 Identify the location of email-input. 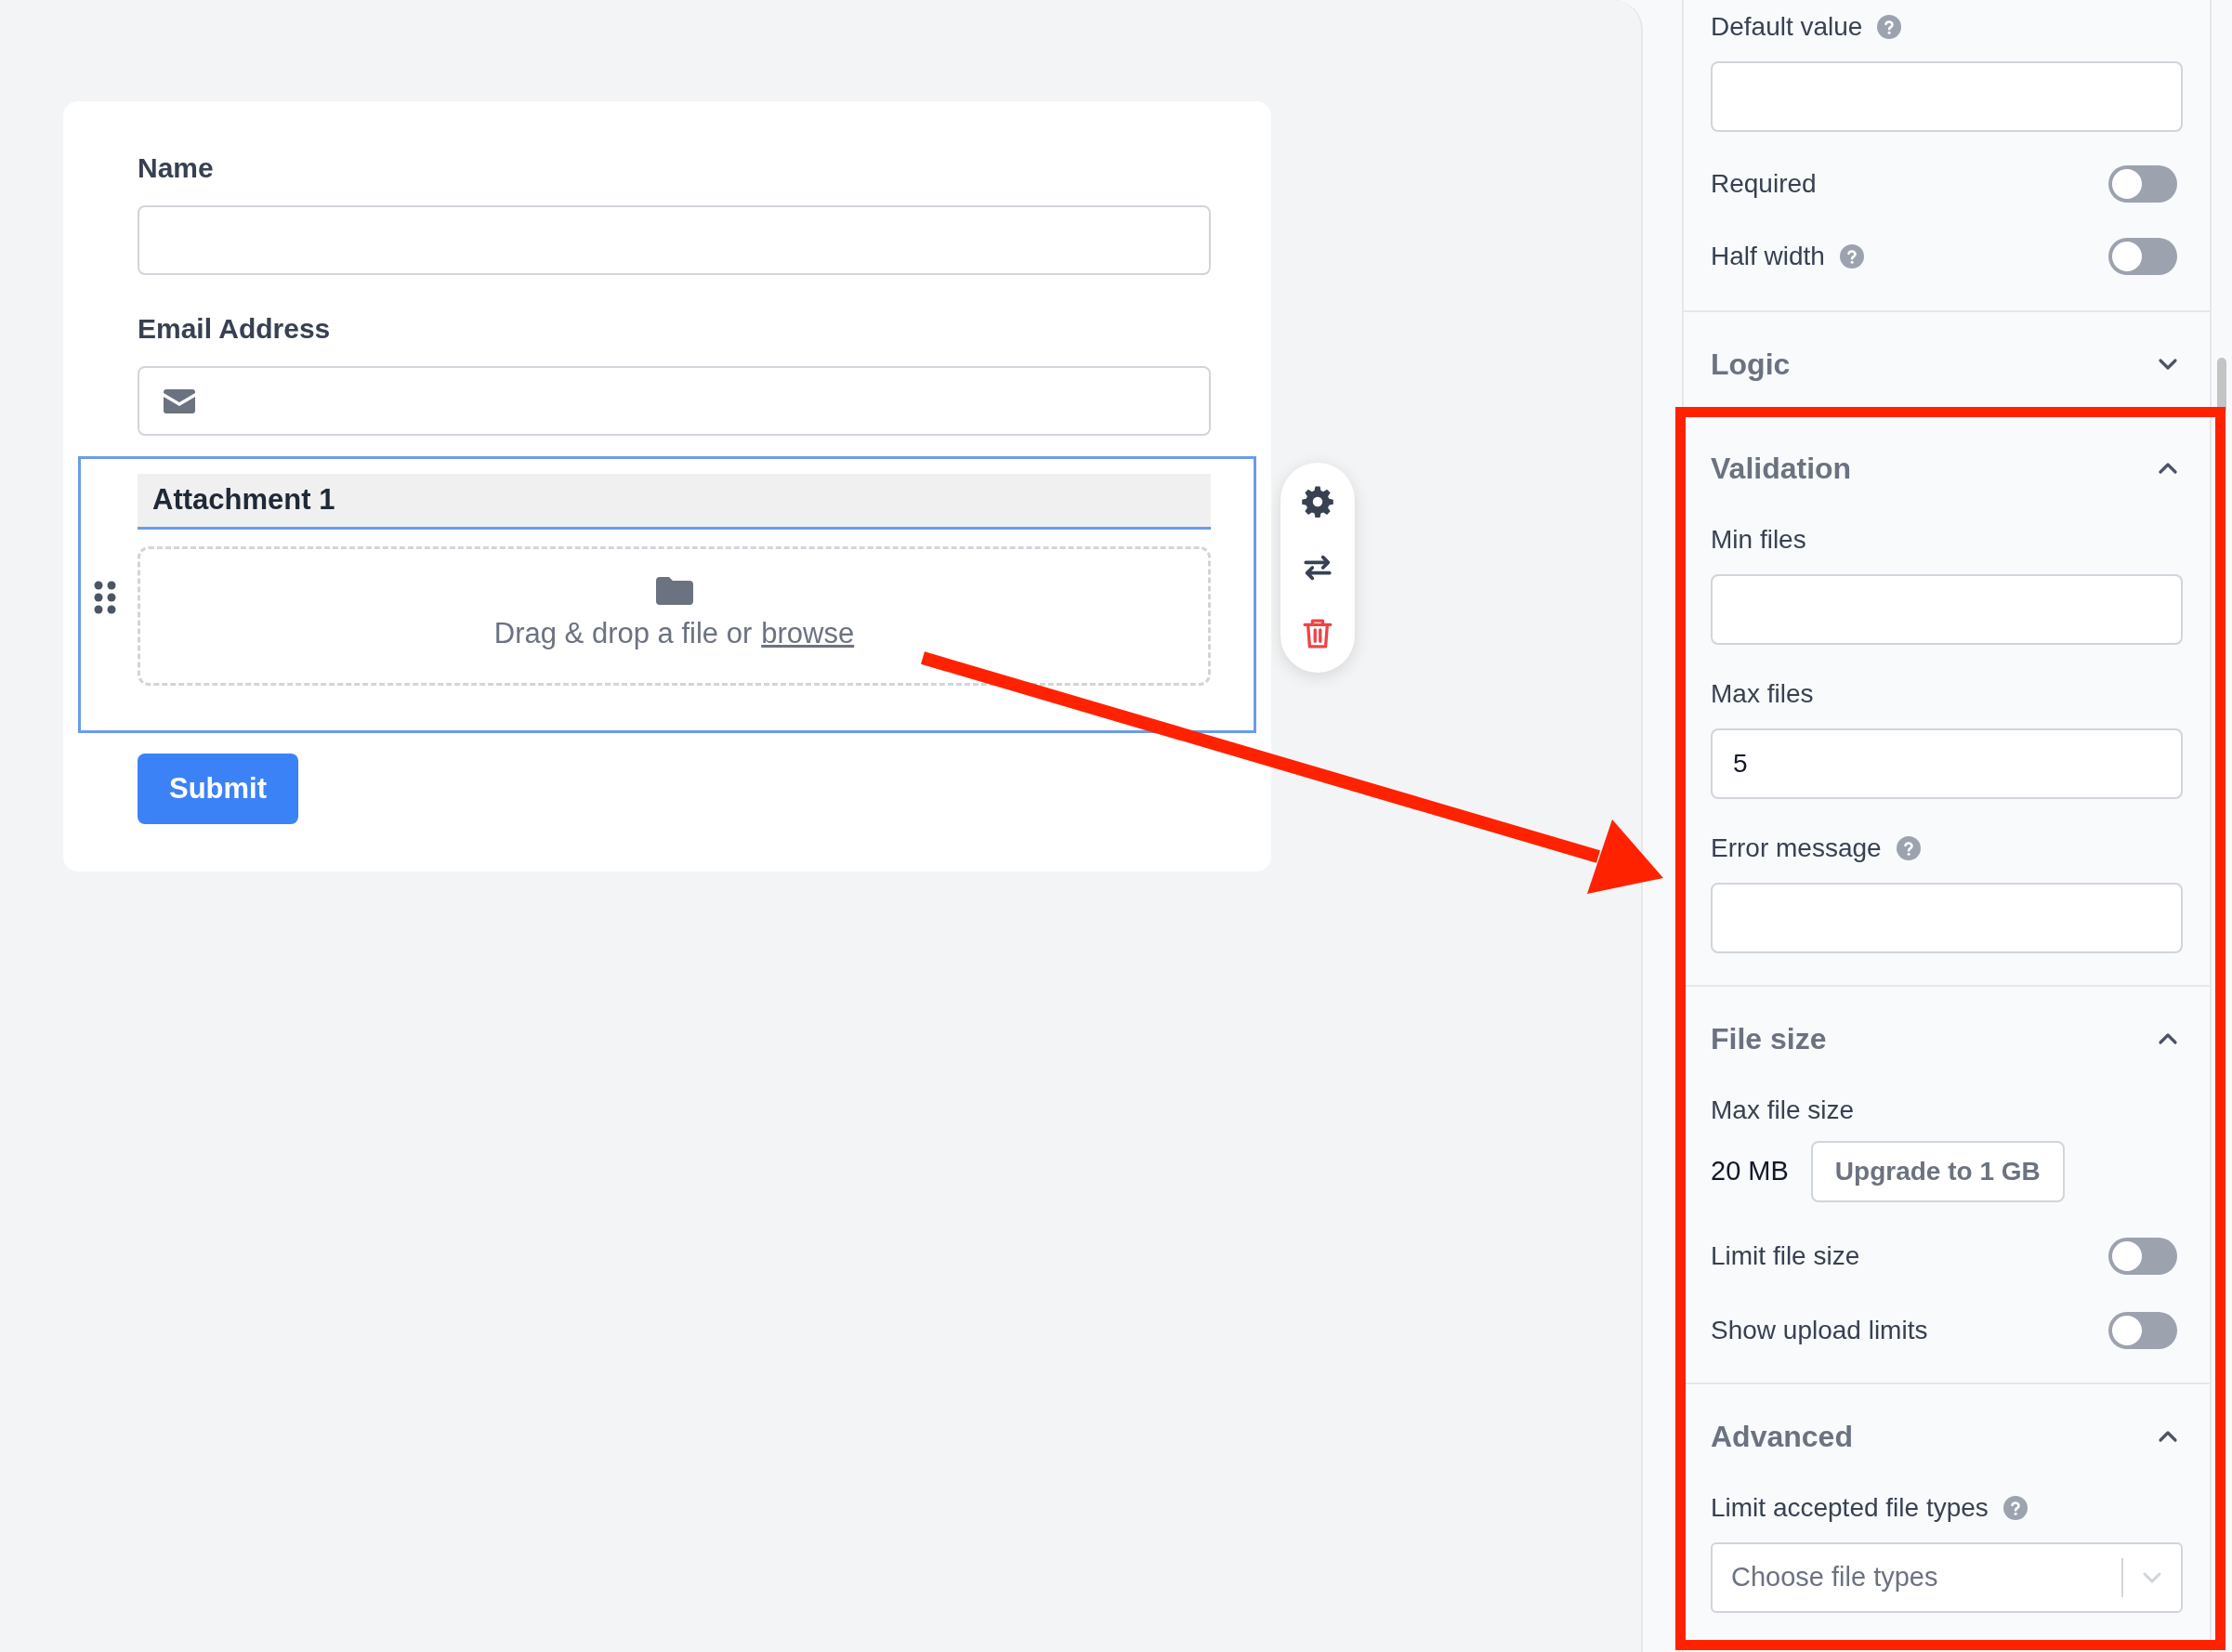
(675, 401).